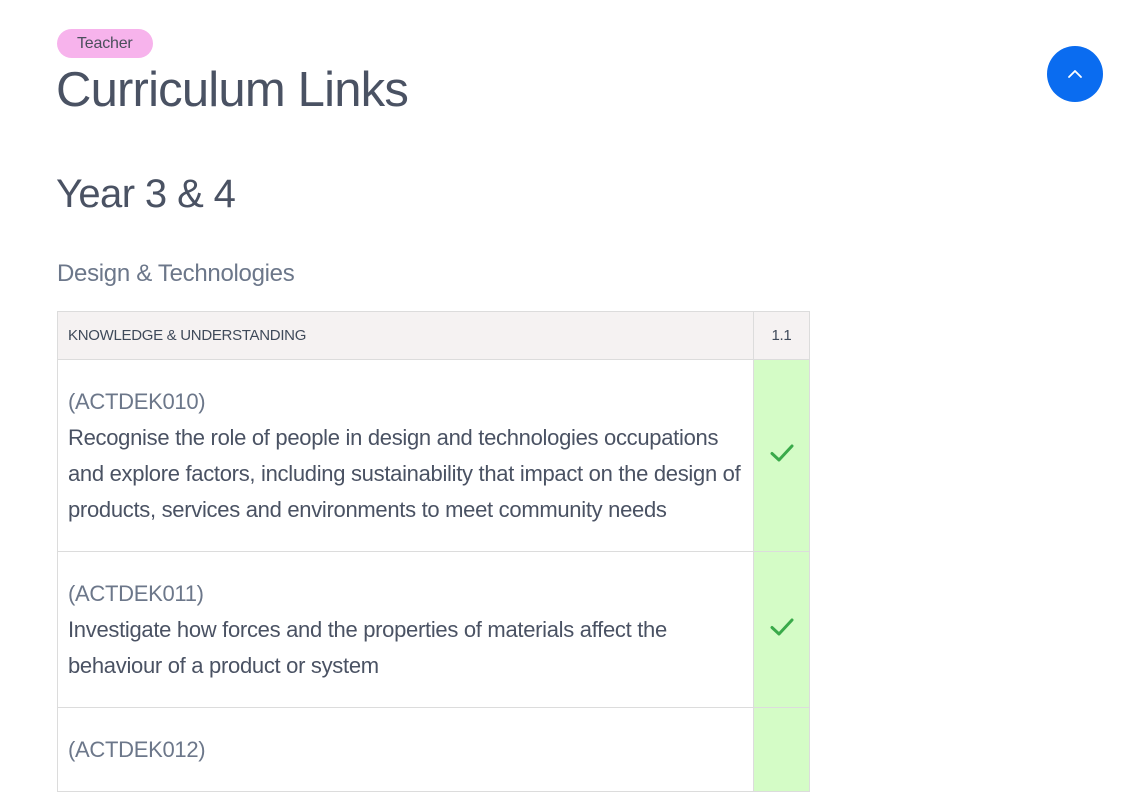 The image size is (1135, 795). What do you see at coordinates (176, 273) in the screenshot?
I see `subsection-title: Design & Technologies` at bounding box center [176, 273].